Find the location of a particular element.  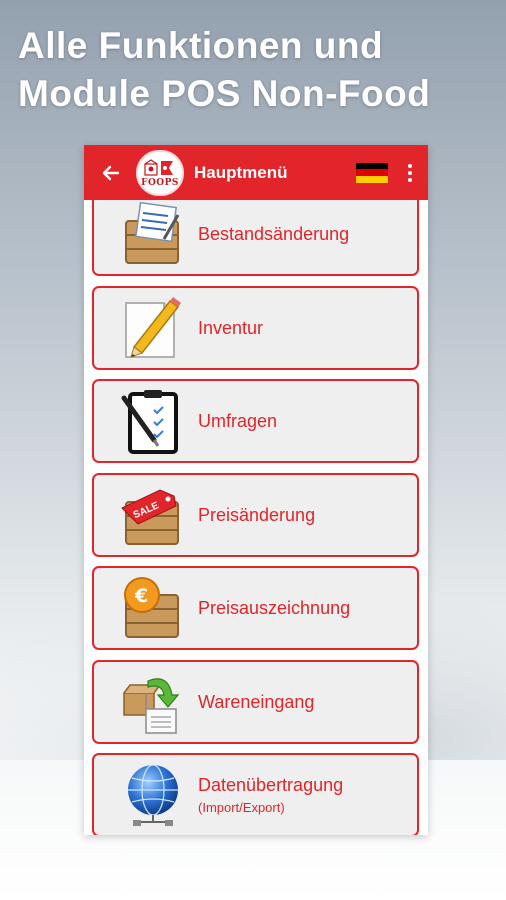

logo-text: FOOPS is located at coordinates (160, 182).